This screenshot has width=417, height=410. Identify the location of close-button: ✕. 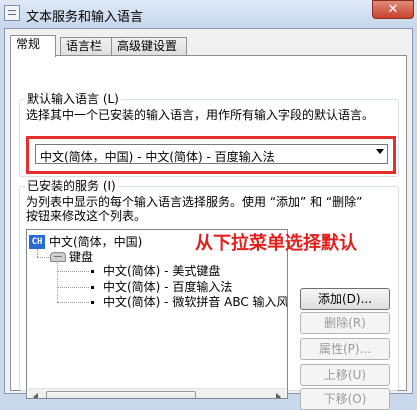
(393, 9).